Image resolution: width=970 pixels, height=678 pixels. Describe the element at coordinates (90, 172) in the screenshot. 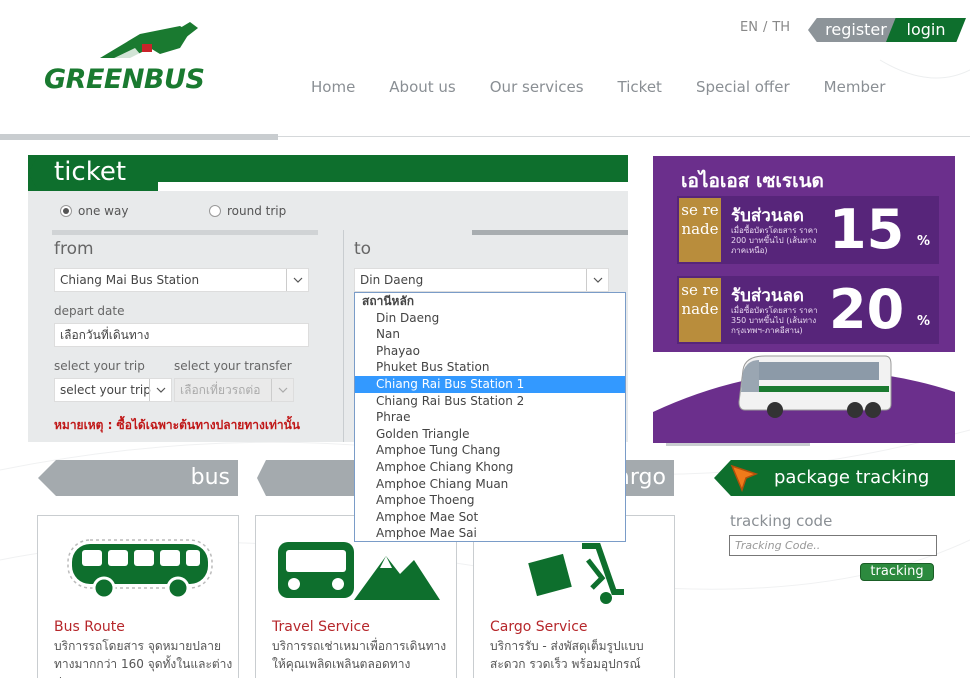

I see `ticket-title: ticket` at that location.